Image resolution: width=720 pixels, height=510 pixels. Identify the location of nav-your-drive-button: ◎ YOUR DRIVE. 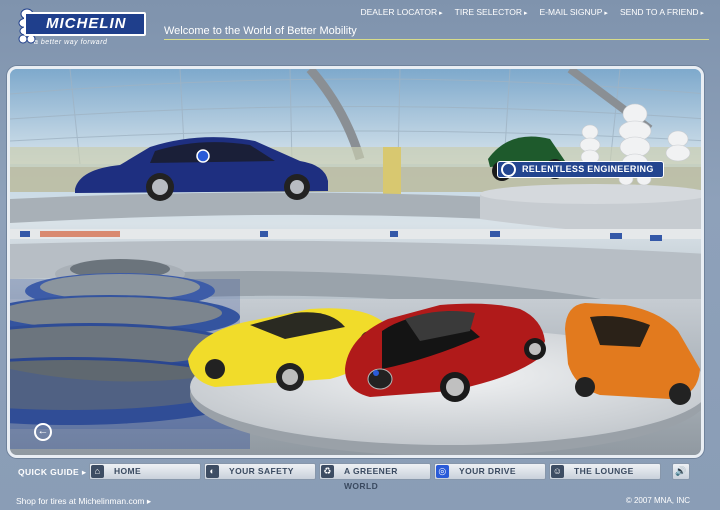
(490, 471).